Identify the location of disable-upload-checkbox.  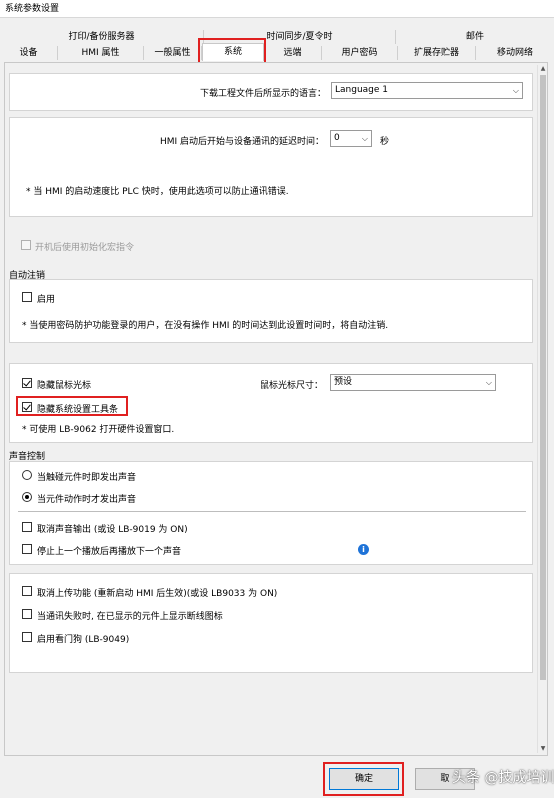
(27, 591).